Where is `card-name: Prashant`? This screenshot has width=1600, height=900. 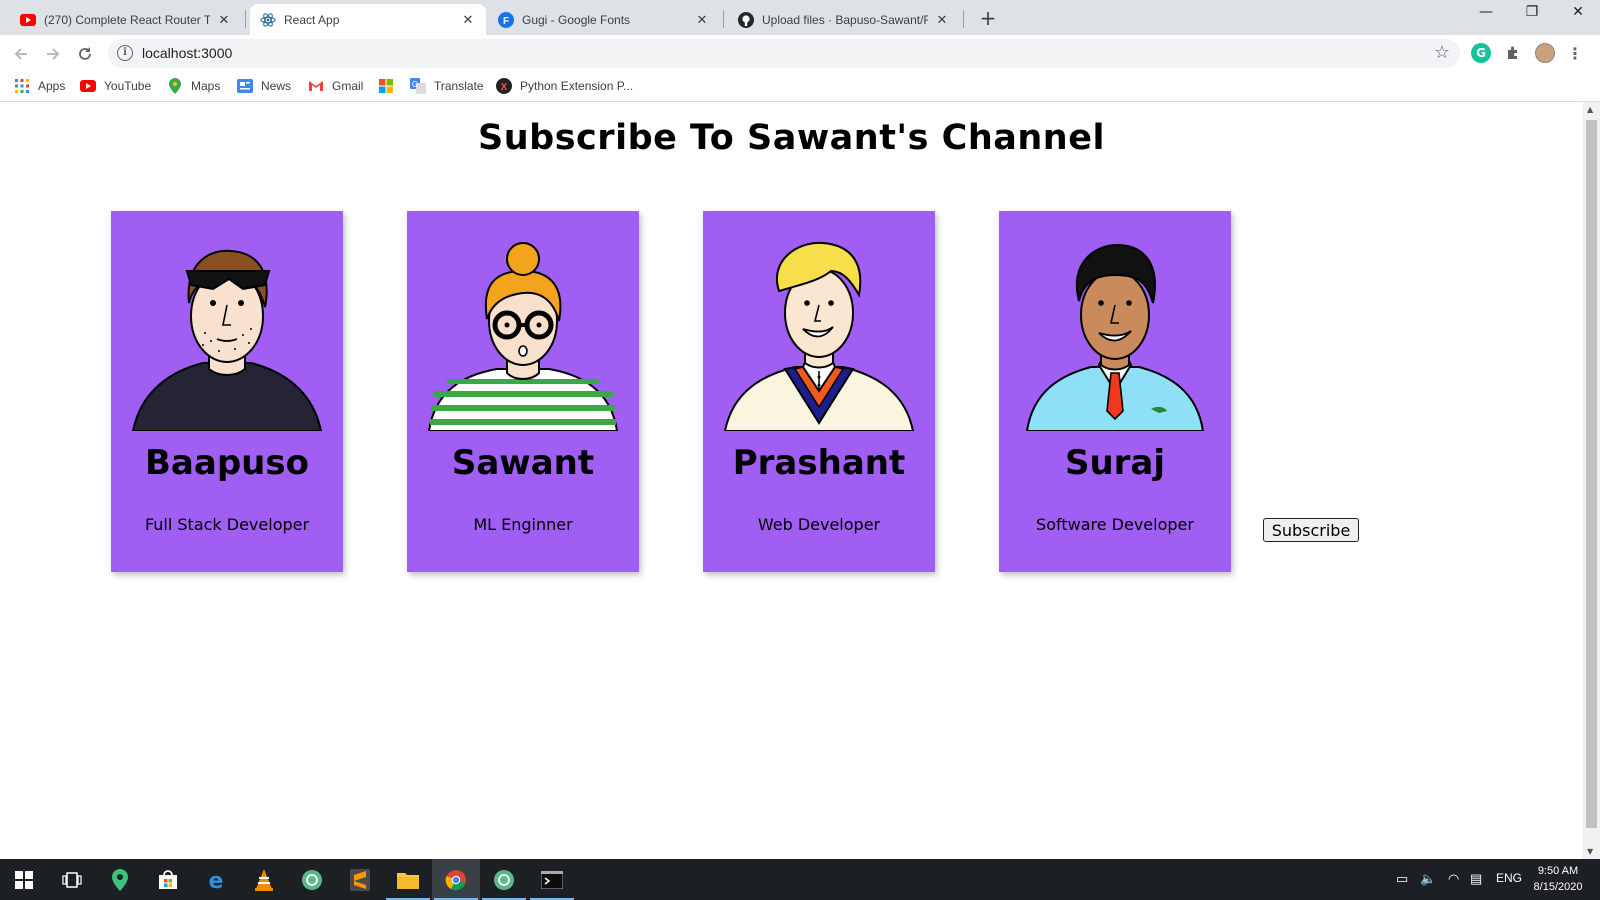
card-name: Prashant is located at coordinates (819, 463).